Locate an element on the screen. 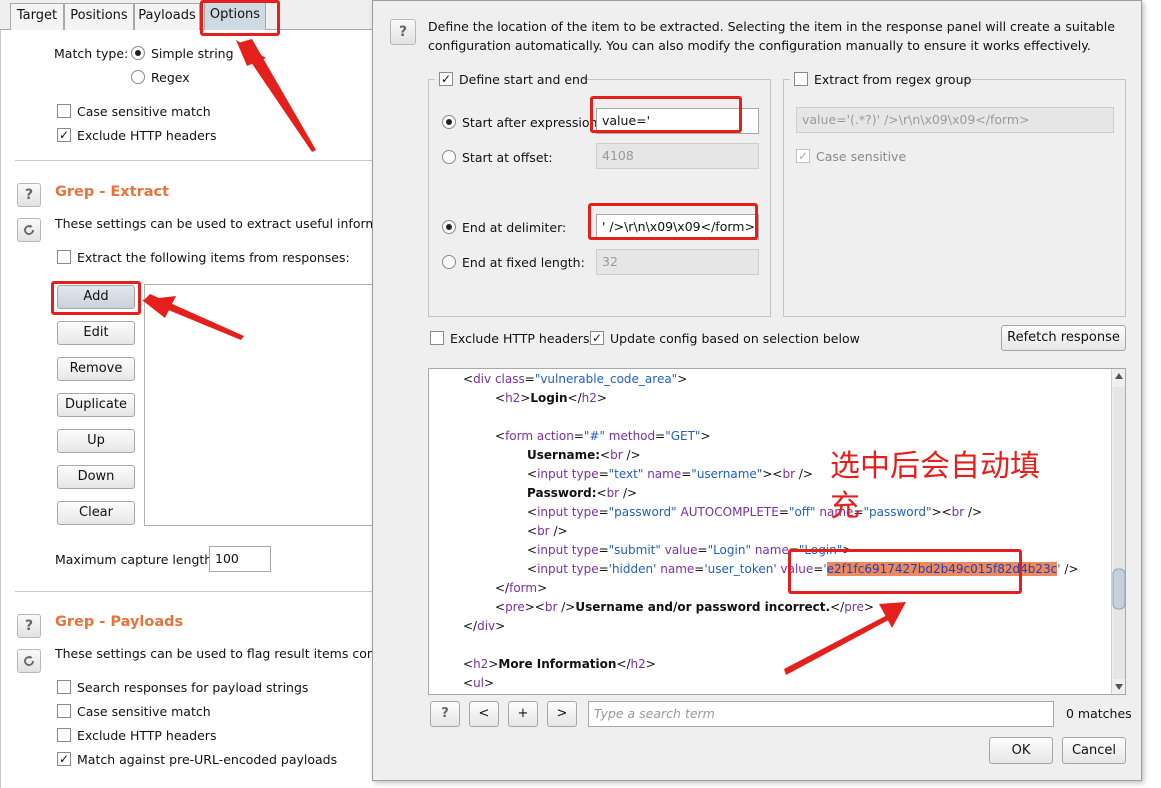  annotation-text-line1: 选中后会自动填 is located at coordinates (935, 466).